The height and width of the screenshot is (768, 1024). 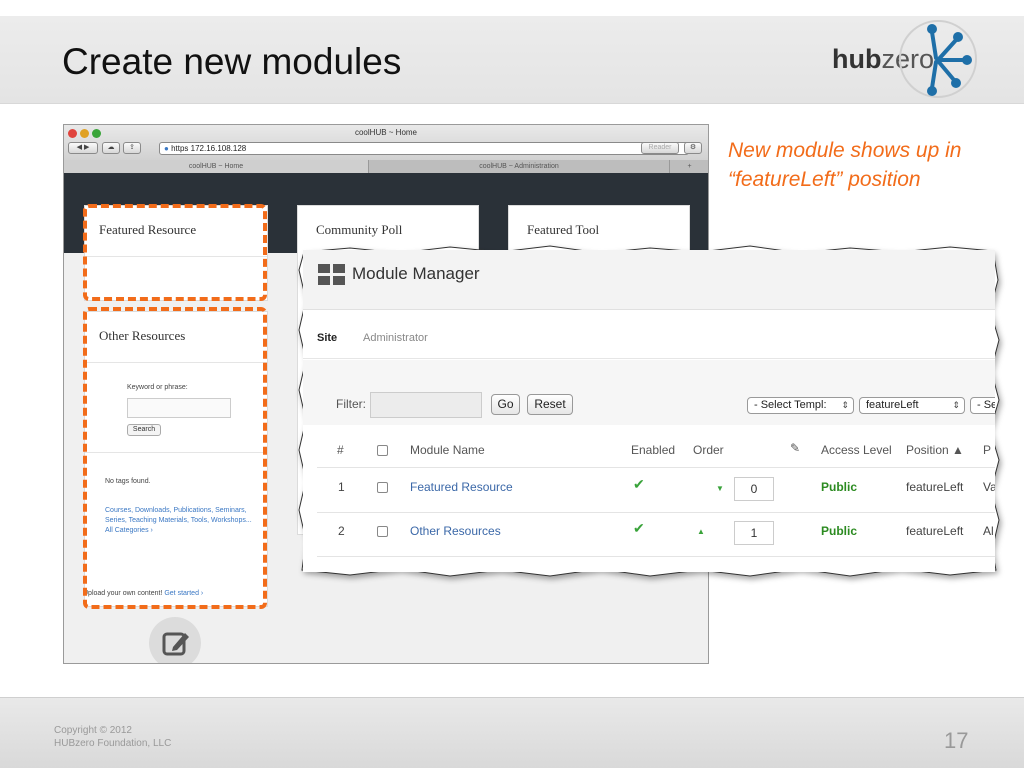 I want to click on filter-label: Filter:, so click(x=351, y=404).